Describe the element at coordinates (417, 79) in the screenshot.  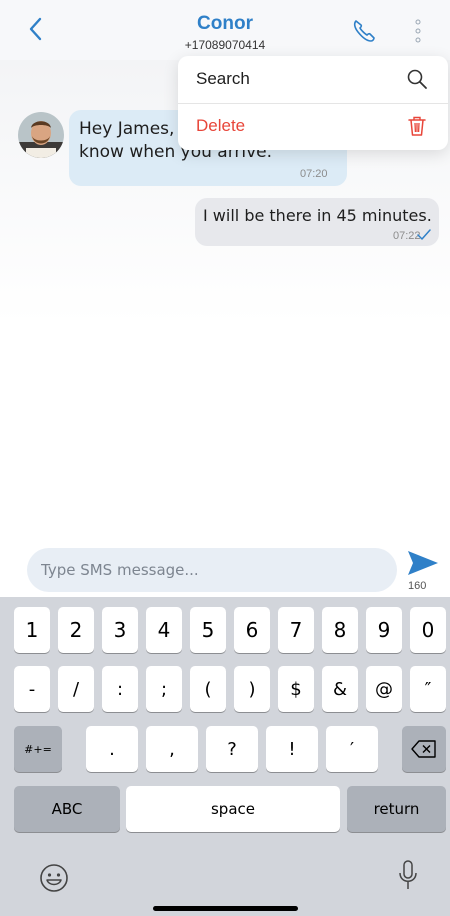
I see `search-icon` at that location.